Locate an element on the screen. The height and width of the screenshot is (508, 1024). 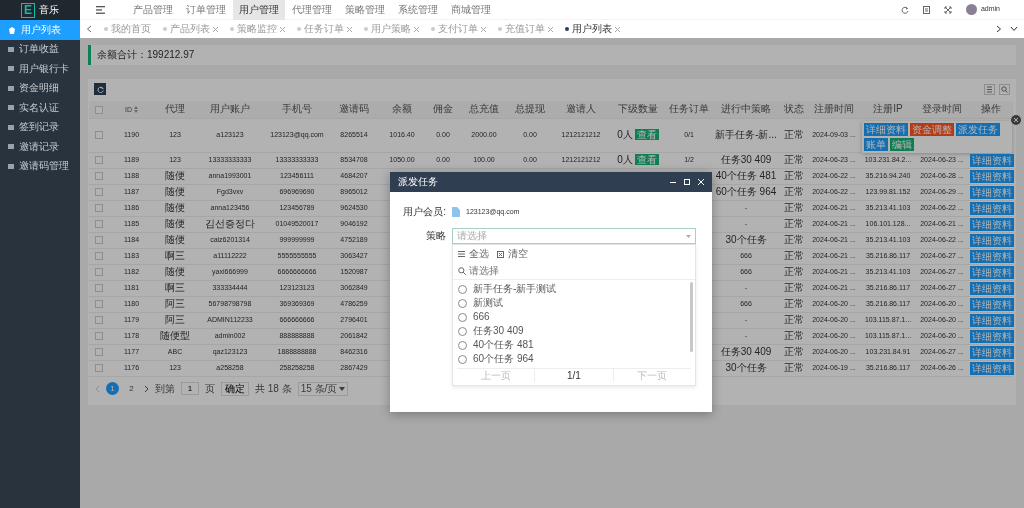
tab: 支付订单 is located at coordinates (458, 29).